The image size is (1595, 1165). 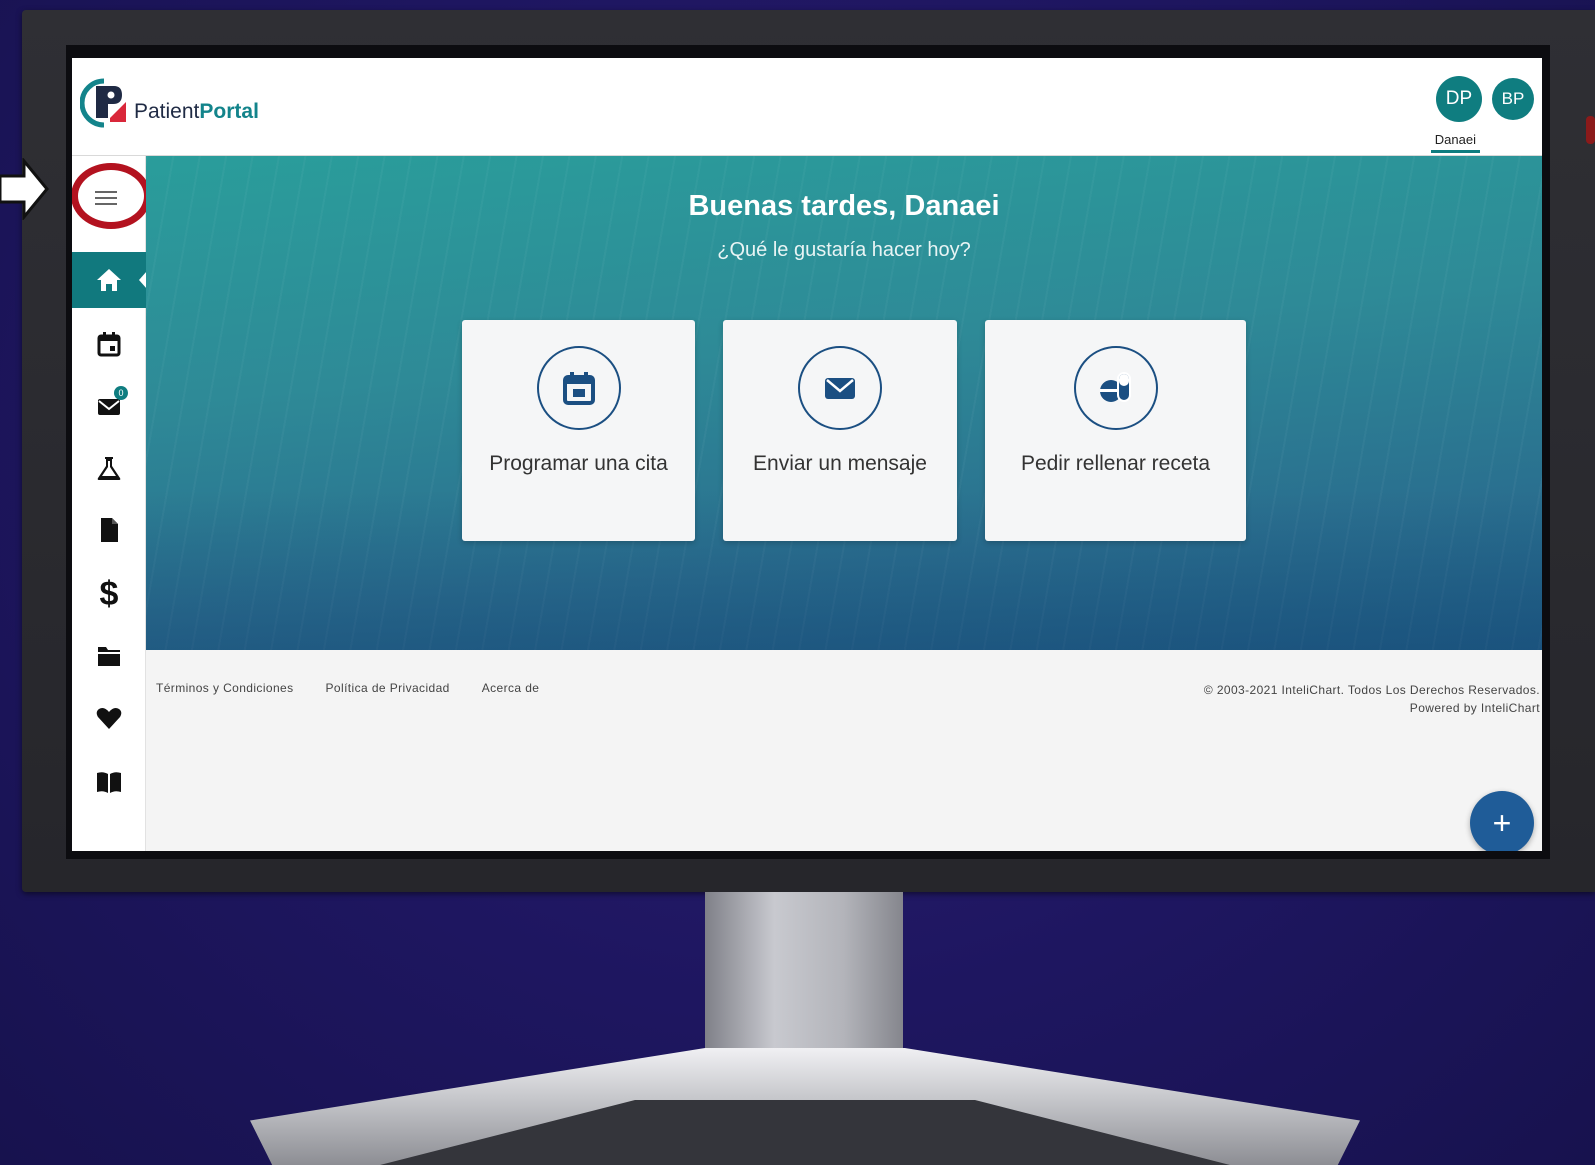 I want to click on send-message-card: Enviar un mensaje, so click(x=840, y=430).